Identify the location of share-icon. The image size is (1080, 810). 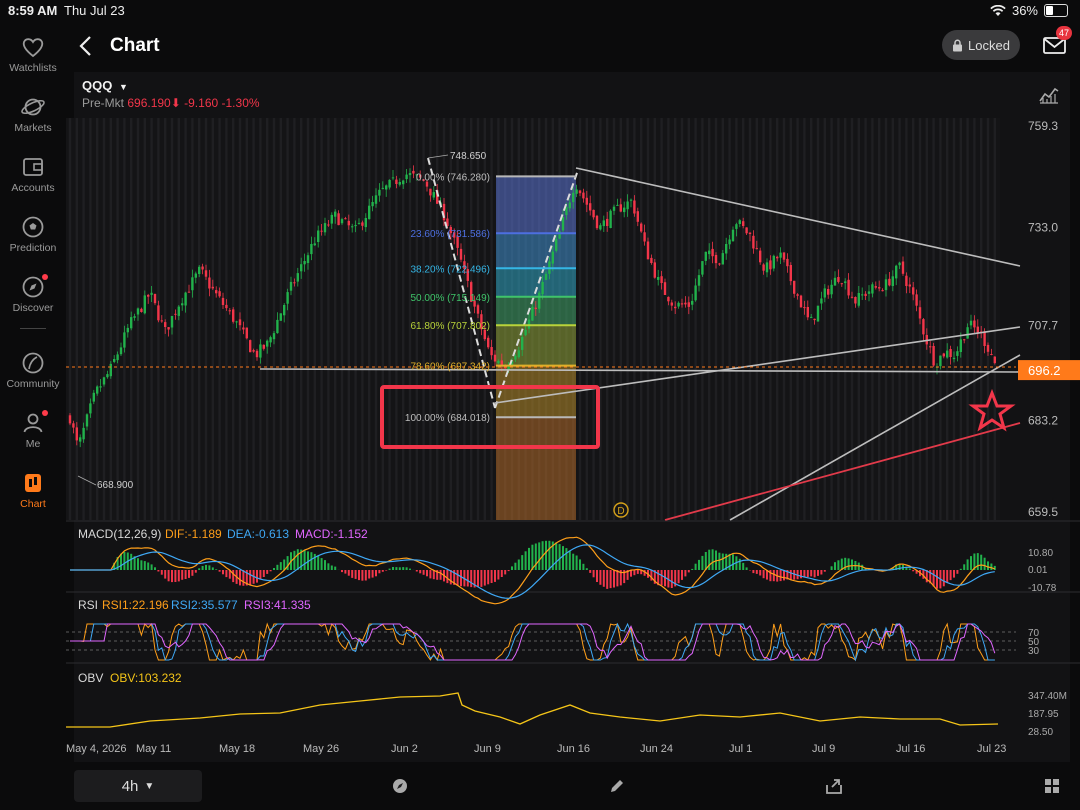
(834, 786).